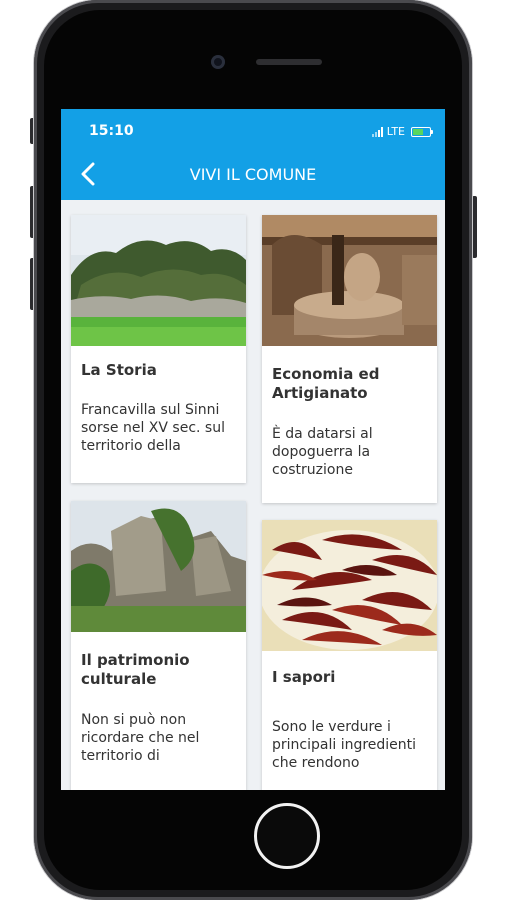  I want to click on castle-ruins-image, so click(158, 566).